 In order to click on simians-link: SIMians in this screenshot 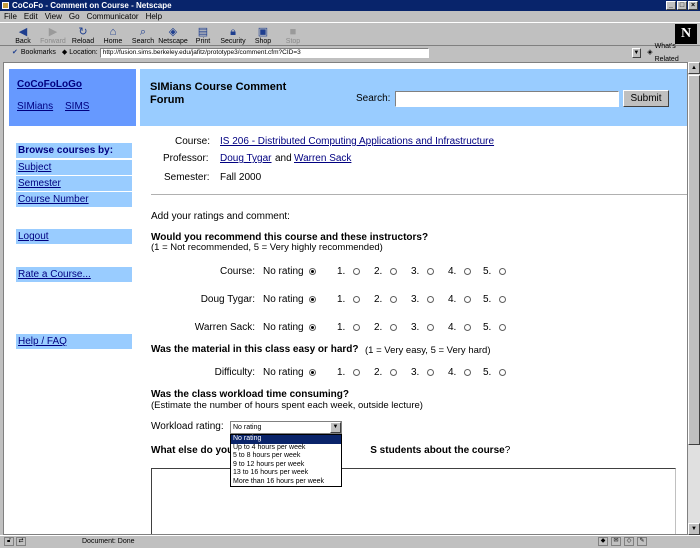, I will do `click(35, 106)`.